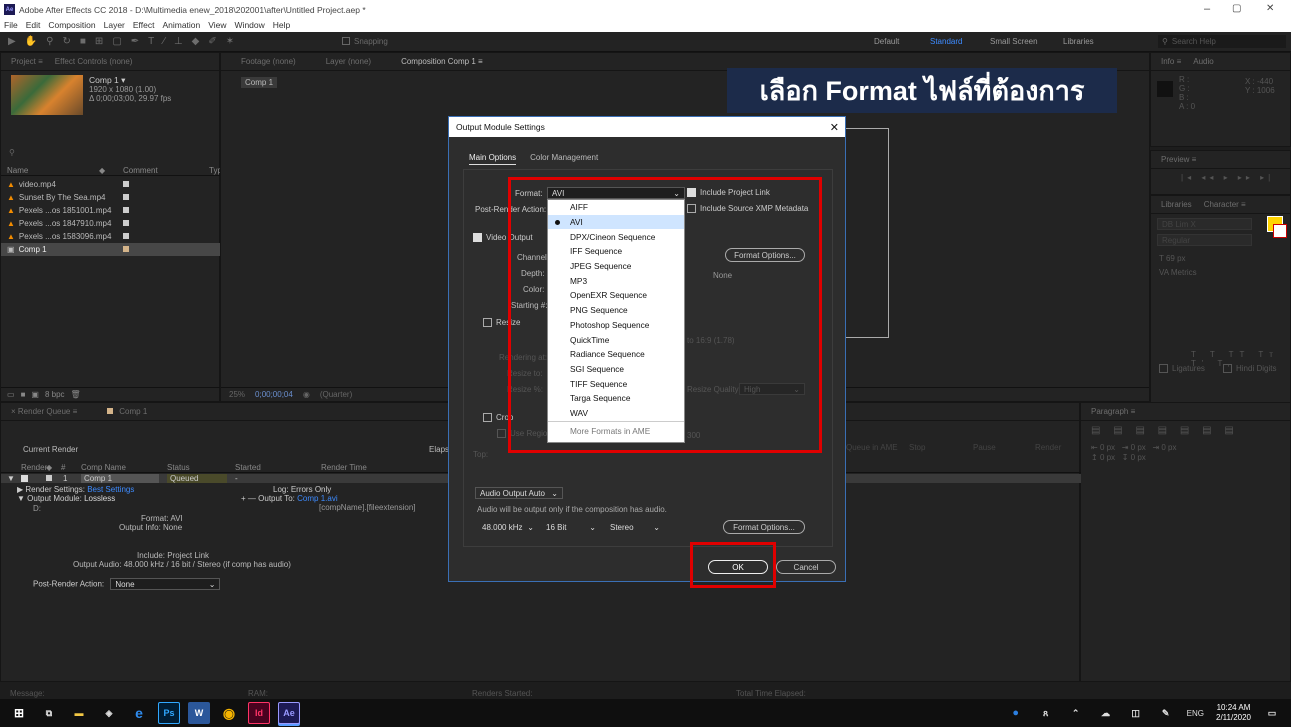 The width and height of the screenshot is (1291, 727). I want to click on hindi-digits-option: Hindi Digits, so click(1249, 369).